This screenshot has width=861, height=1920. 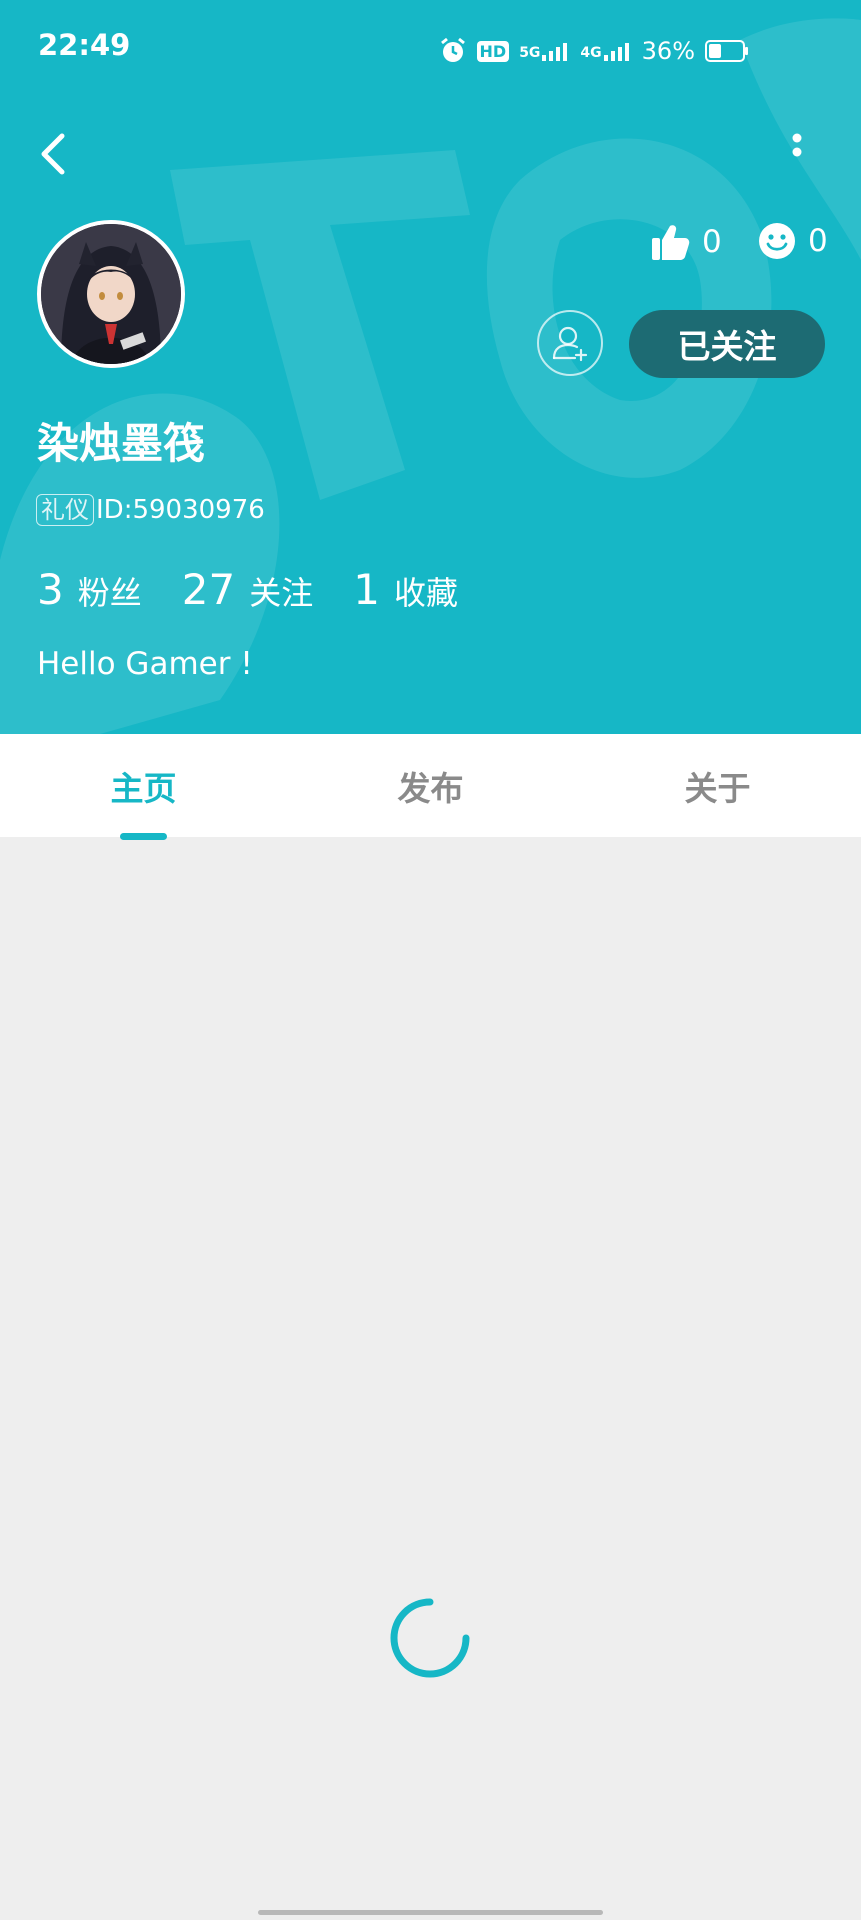 I want to click on likes-counter: 0, so click(x=686, y=242).